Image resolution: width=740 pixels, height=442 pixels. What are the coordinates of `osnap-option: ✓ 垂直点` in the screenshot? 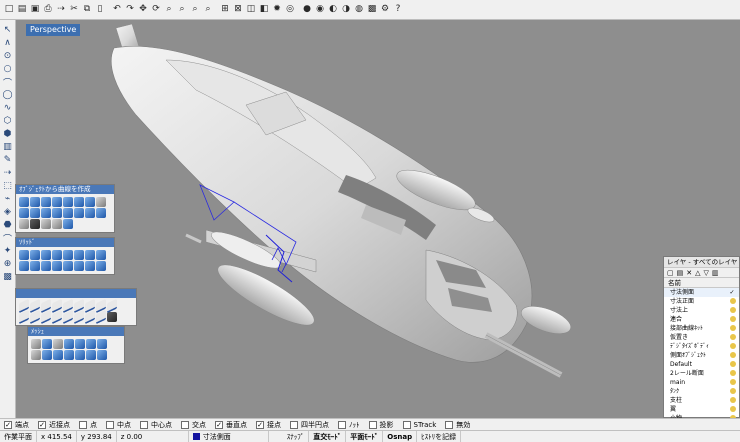 It's located at (231, 425).